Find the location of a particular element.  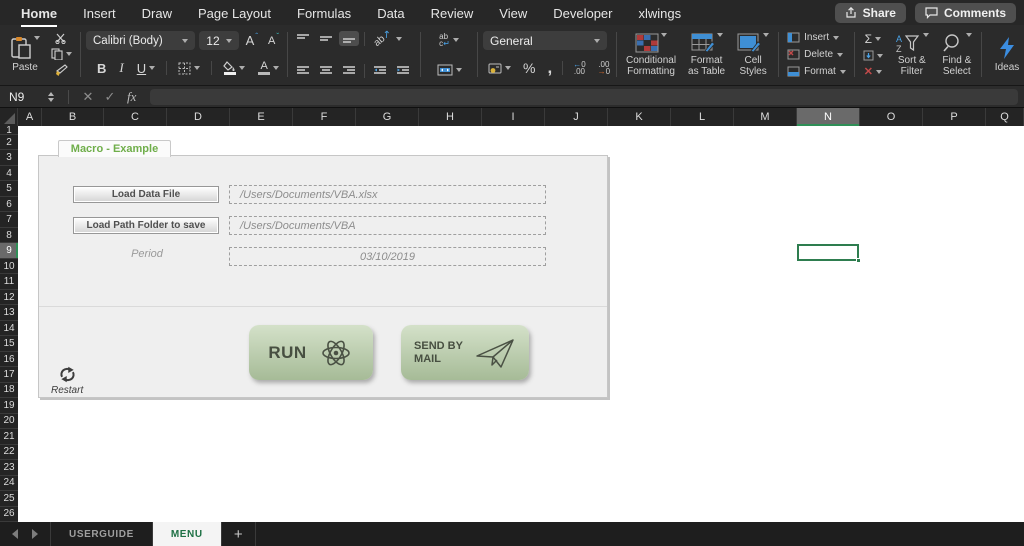

increase-indent-button is located at coordinates (403, 70).